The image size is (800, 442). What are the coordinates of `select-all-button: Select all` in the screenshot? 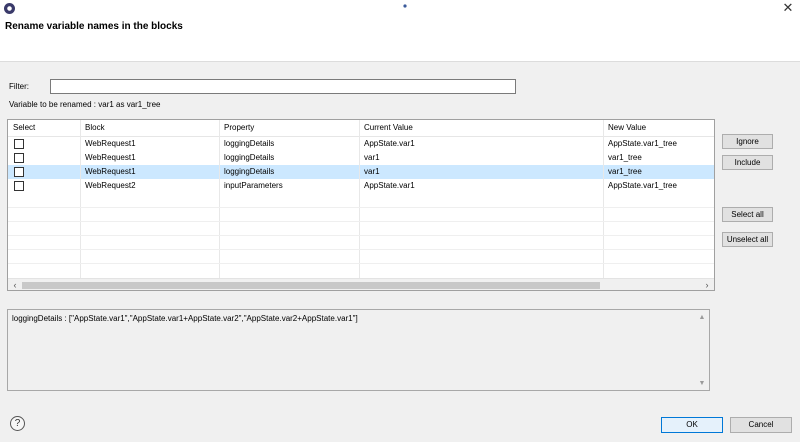 It's located at (747, 214).